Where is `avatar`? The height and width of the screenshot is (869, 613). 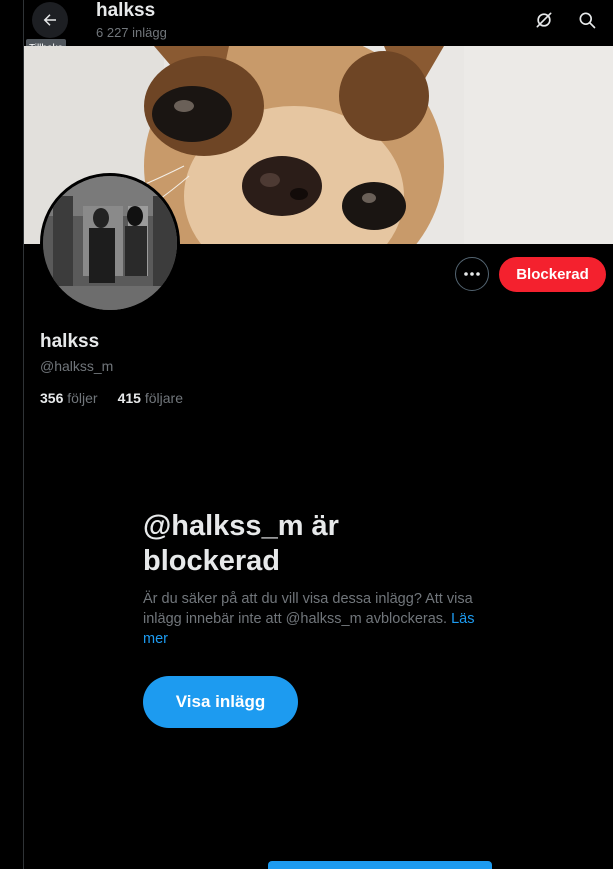 avatar is located at coordinates (110, 243).